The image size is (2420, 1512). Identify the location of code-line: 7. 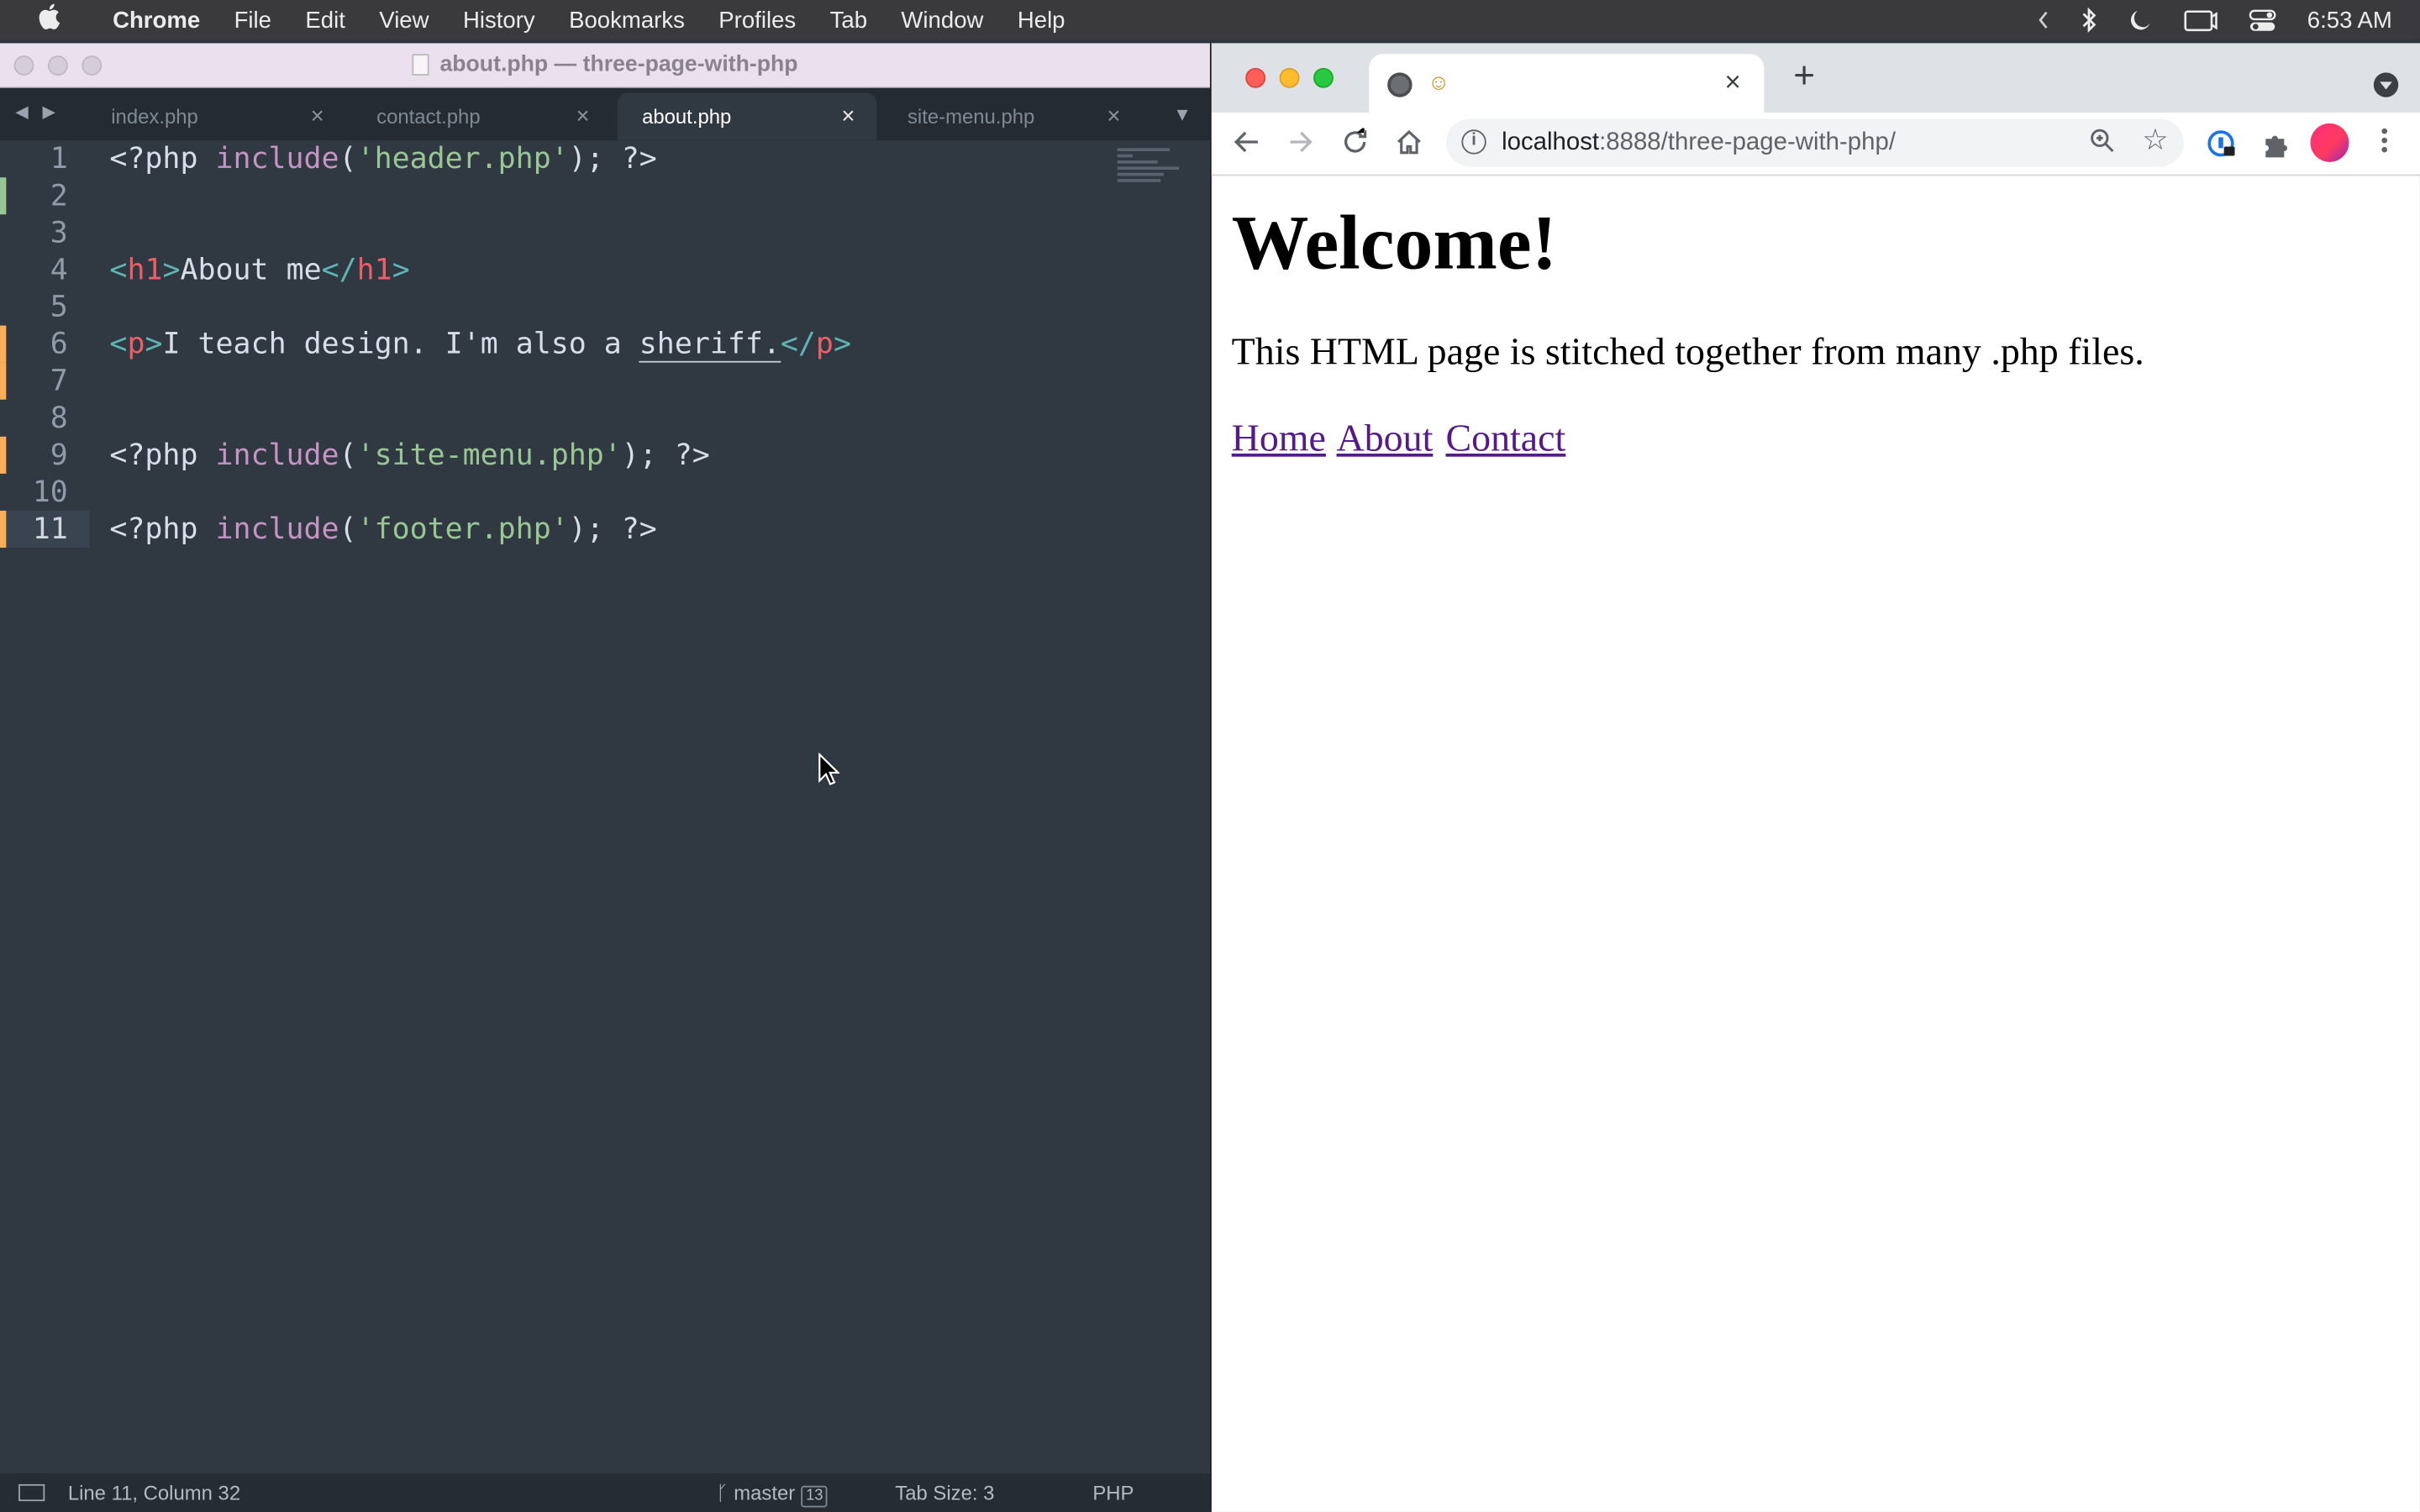
(605, 381).